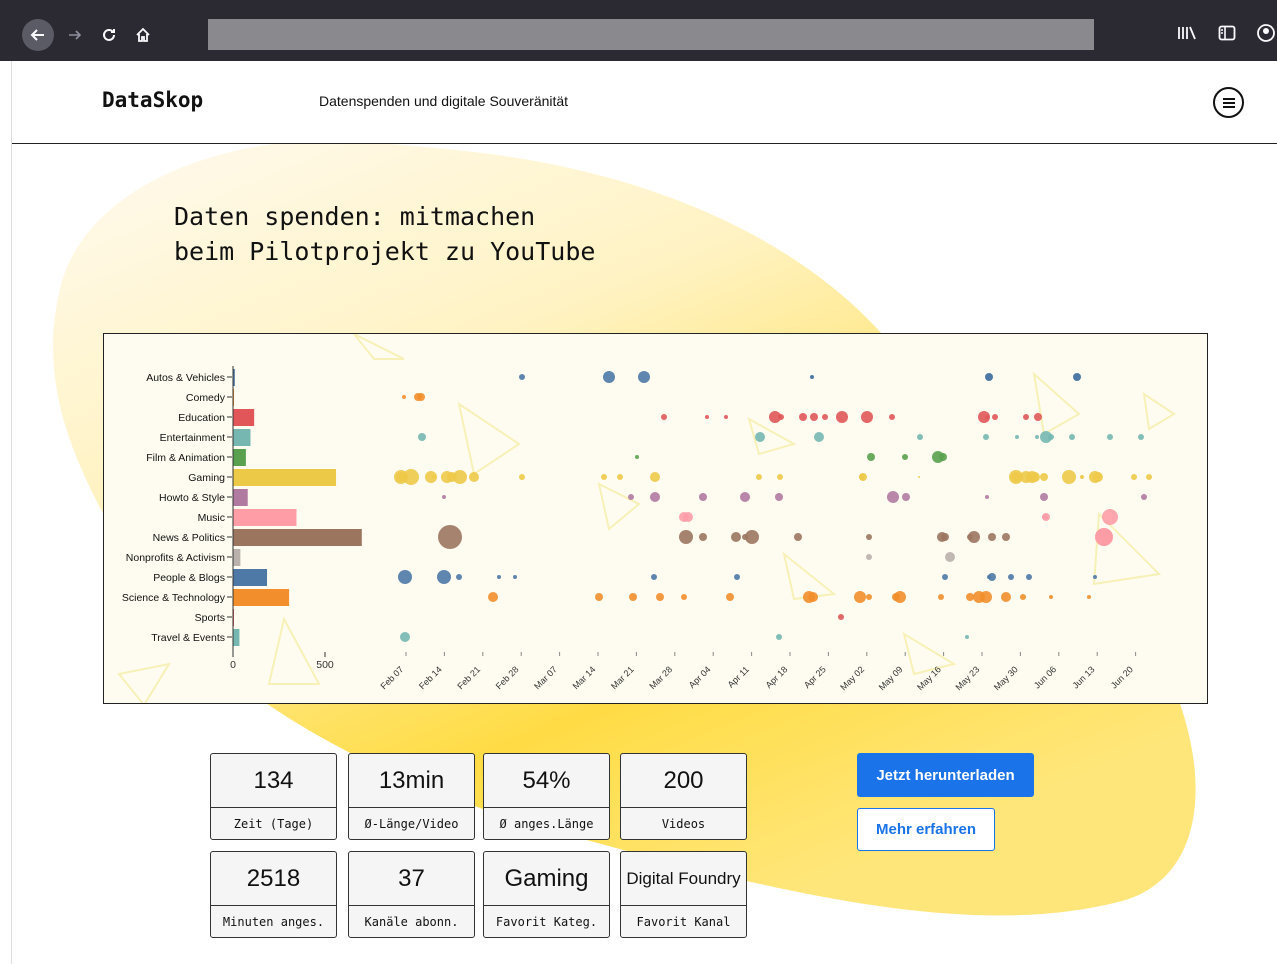 The image size is (1277, 964). What do you see at coordinates (411, 922) in the screenshot?
I see `stat-label: Kanäle abonn.` at bounding box center [411, 922].